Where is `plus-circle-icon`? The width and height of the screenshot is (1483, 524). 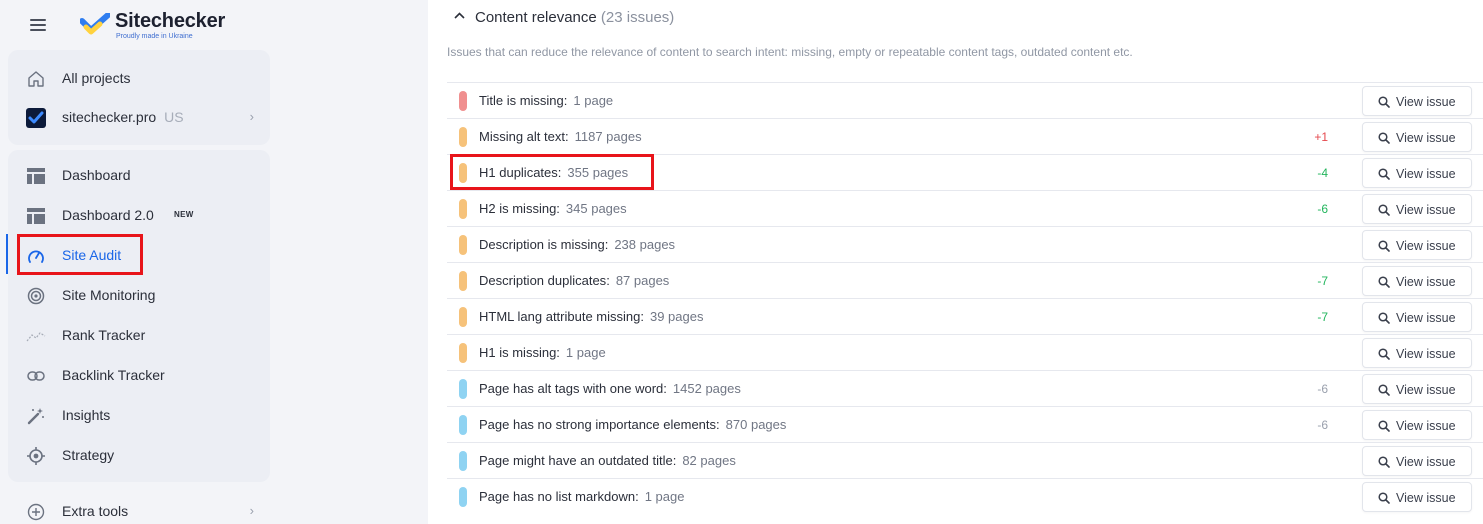 plus-circle-icon is located at coordinates (36, 512).